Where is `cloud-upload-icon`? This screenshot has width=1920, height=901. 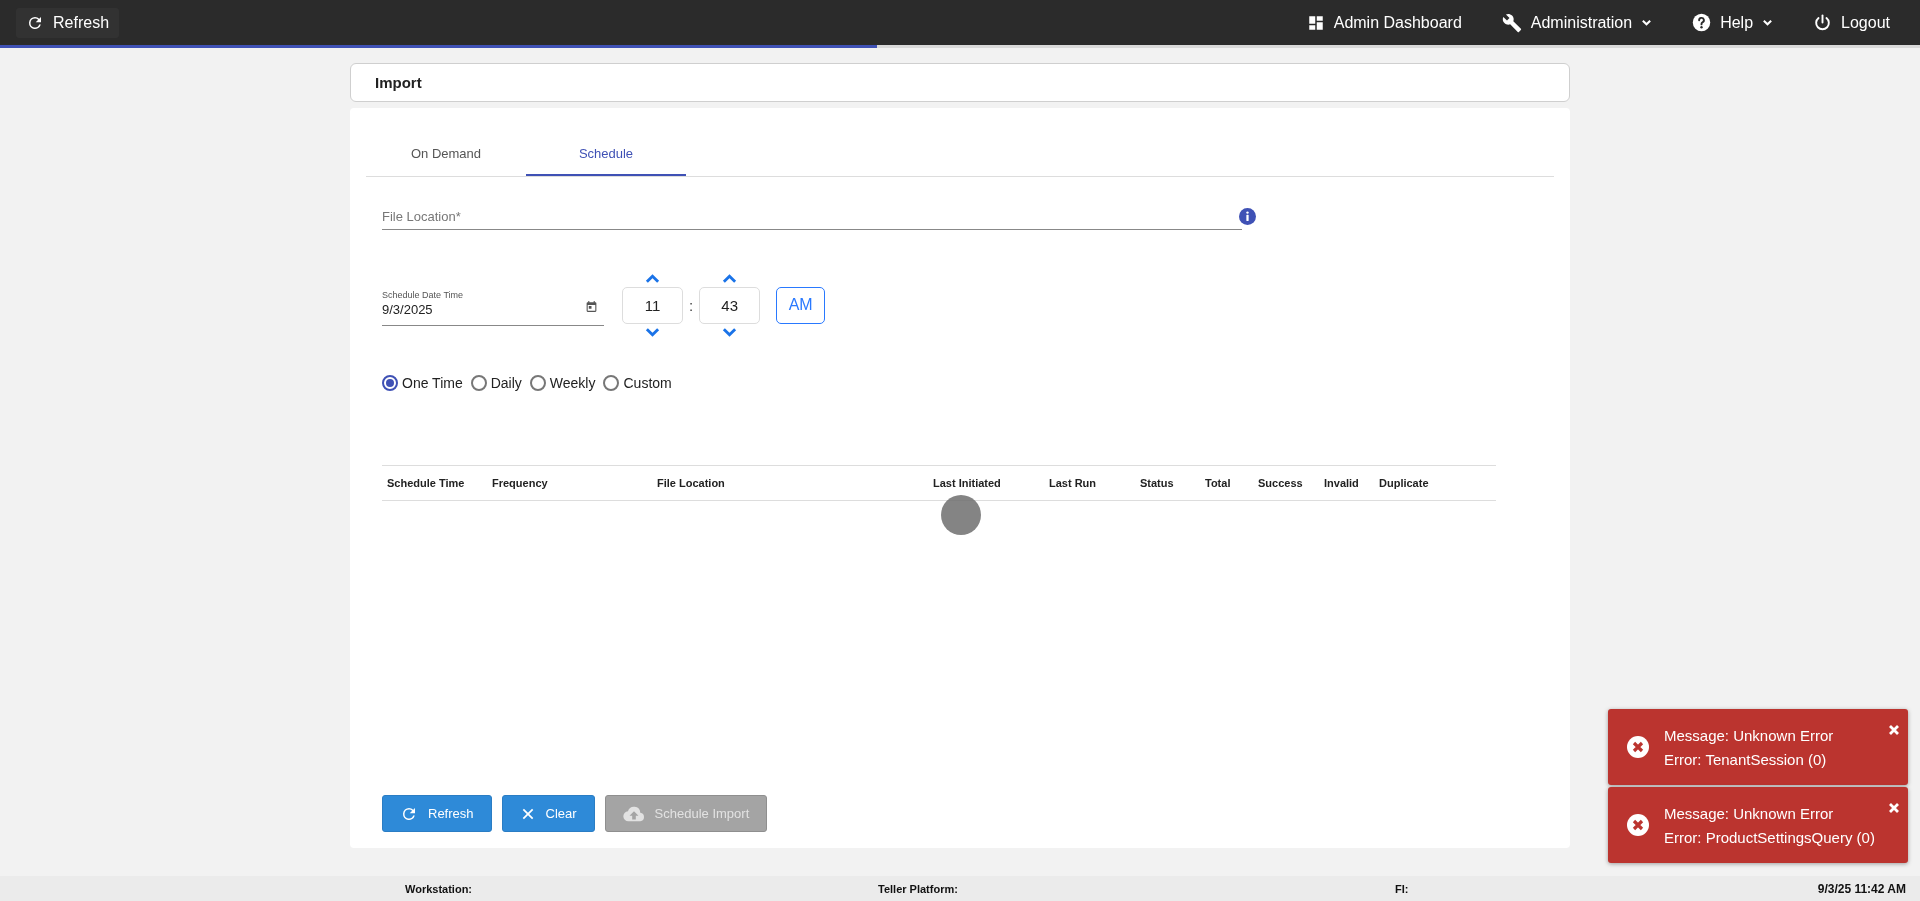
cloud-upload-icon is located at coordinates (633, 813).